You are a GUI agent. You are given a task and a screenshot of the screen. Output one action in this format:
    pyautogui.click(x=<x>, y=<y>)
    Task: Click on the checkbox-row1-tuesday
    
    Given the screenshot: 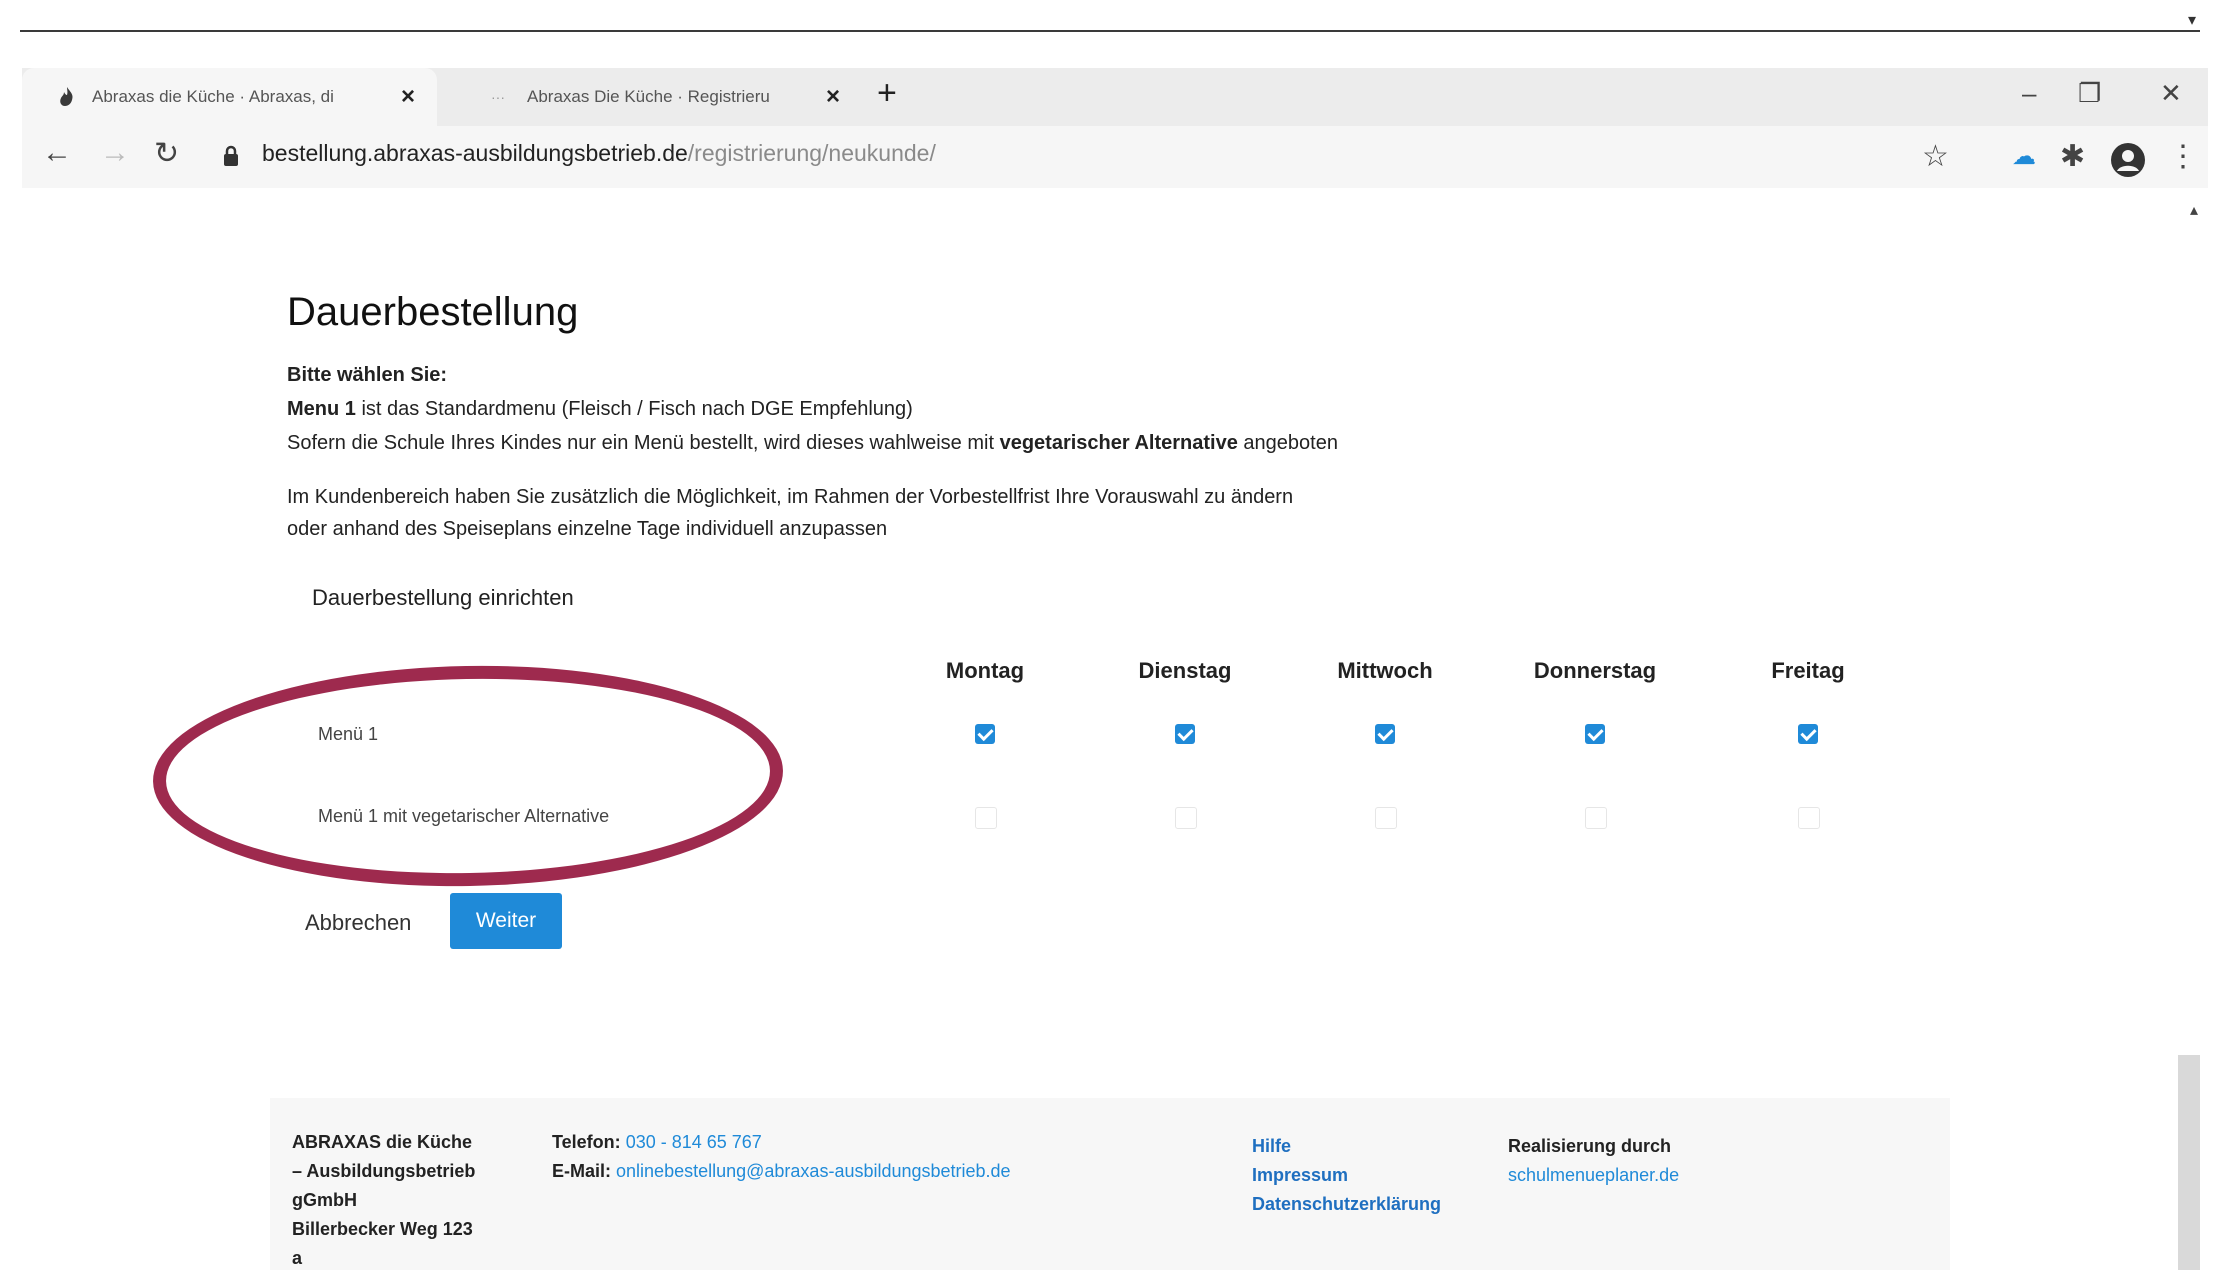 What is the action you would take?
    pyautogui.click(x=1185, y=734)
    